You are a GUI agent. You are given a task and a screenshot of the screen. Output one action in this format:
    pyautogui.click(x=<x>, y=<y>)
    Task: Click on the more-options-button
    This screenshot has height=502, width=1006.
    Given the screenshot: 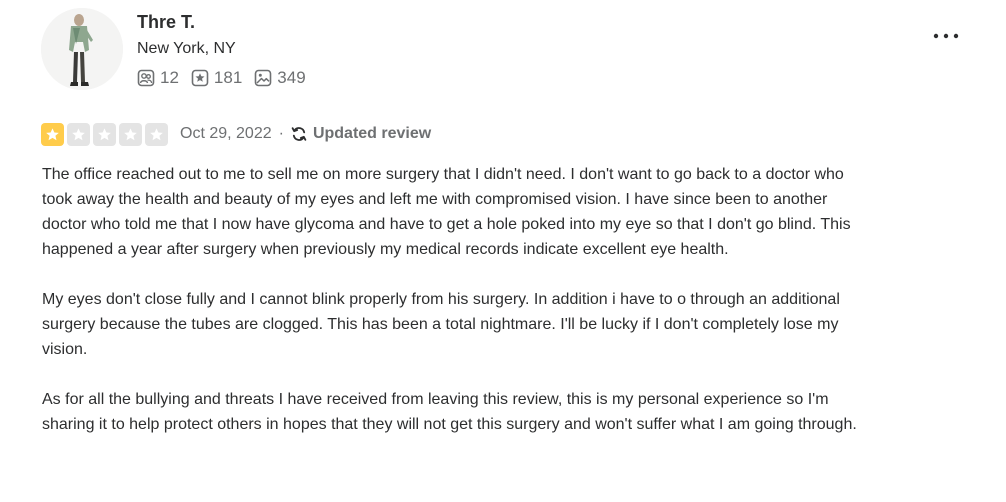 What is the action you would take?
    pyautogui.click(x=946, y=36)
    